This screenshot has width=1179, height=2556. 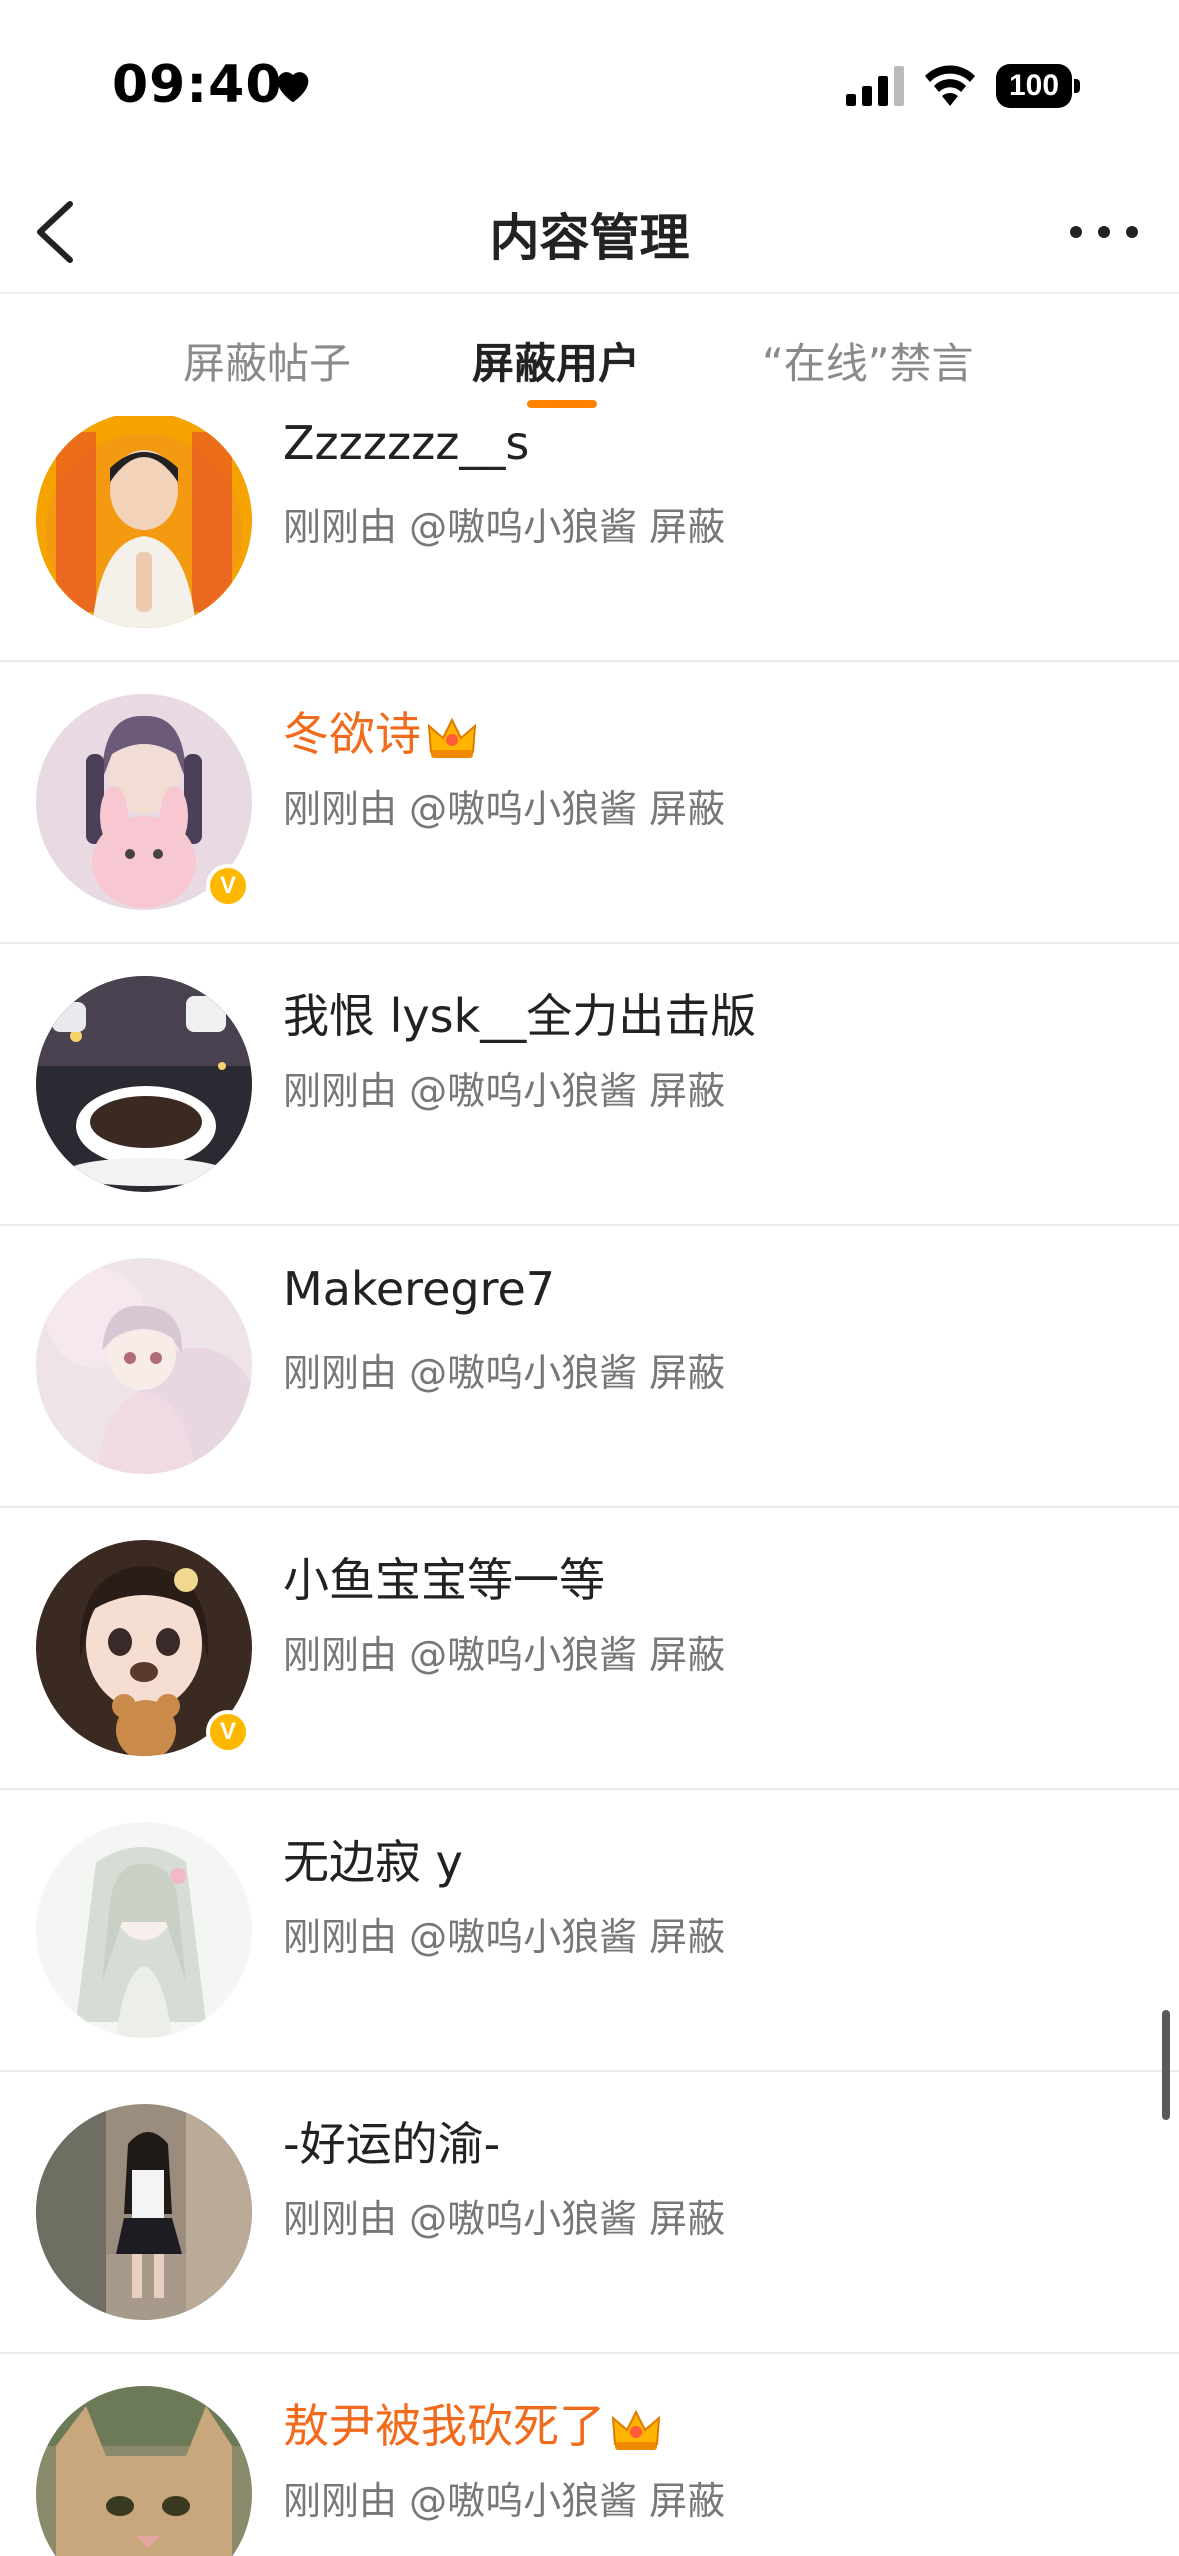 I want to click on tab-bar: 屏蔽帖子 屏蔽用户 “在线”禁言, so click(x=589, y=356).